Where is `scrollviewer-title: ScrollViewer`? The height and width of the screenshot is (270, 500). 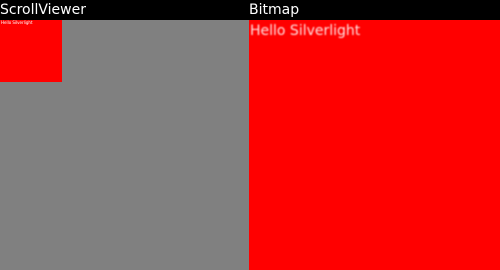
scrollviewer-title: ScrollViewer is located at coordinates (43, 10).